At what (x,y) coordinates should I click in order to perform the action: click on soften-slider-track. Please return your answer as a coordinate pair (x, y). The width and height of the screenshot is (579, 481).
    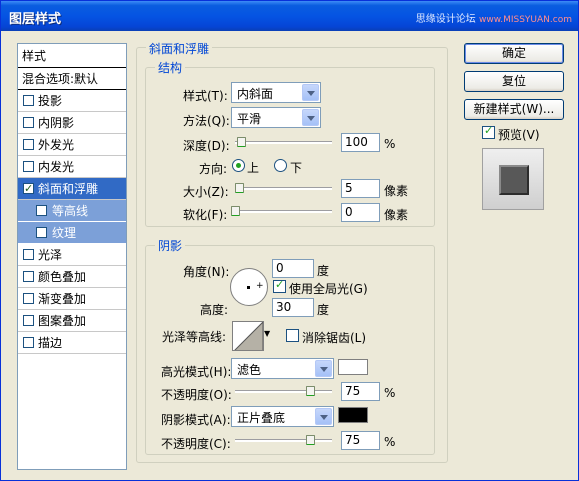
    Looking at the image, I should click on (283, 211).